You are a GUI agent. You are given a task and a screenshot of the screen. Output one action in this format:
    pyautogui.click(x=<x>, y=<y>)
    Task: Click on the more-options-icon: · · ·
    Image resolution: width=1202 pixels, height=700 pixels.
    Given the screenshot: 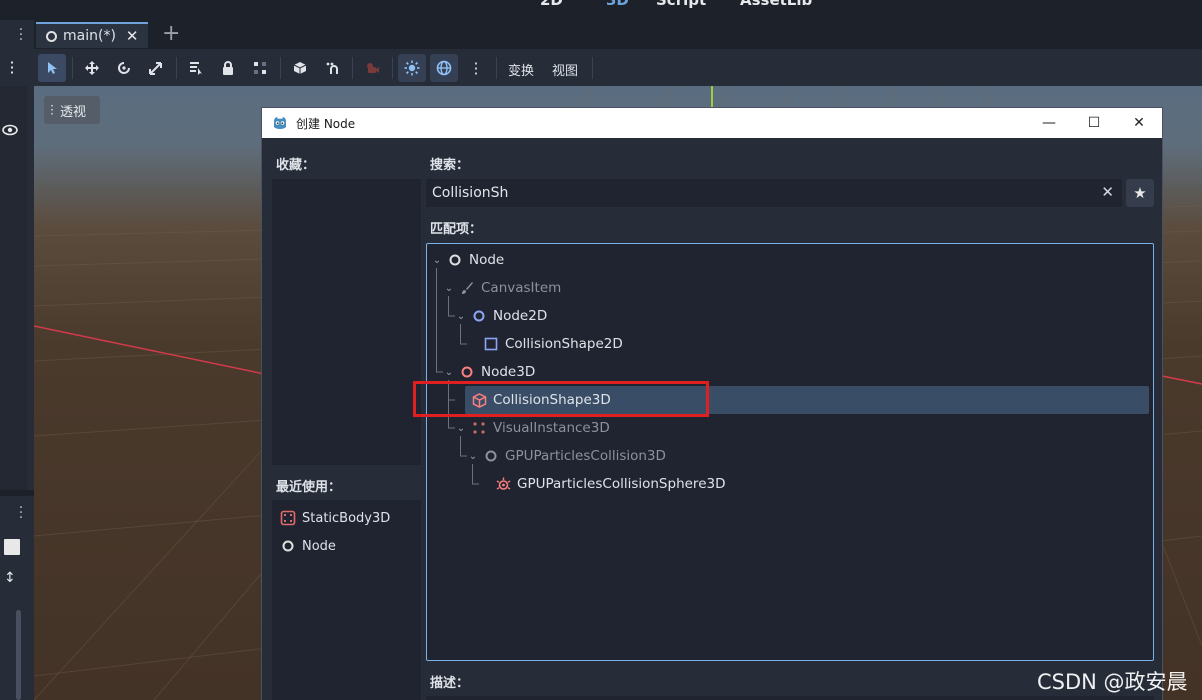 What is the action you would take?
    pyautogui.click(x=476, y=68)
    